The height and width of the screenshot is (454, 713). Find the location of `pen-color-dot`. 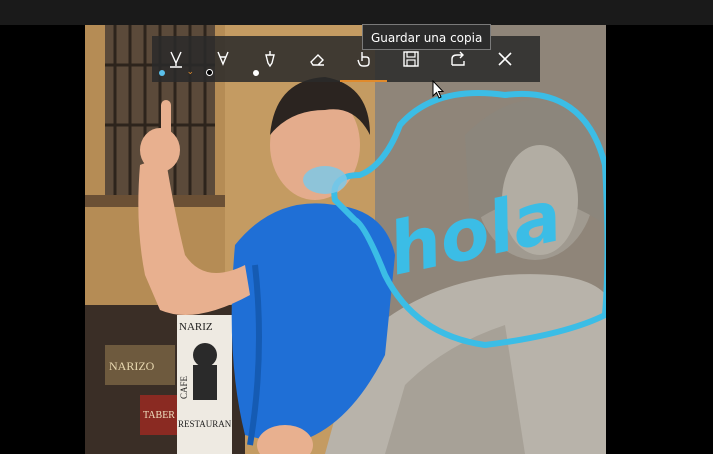

pen-color-dot is located at coordinates (162, 73).